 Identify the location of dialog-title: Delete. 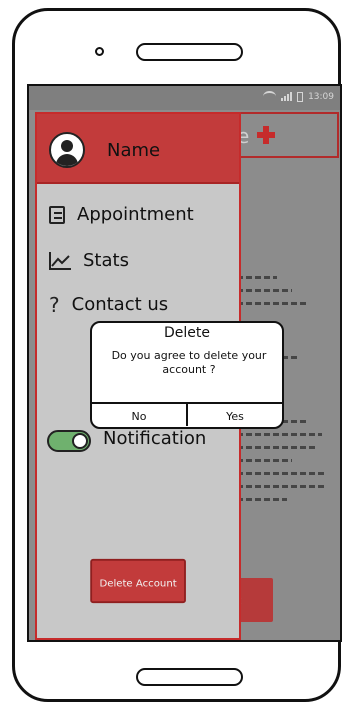
(187, 333).